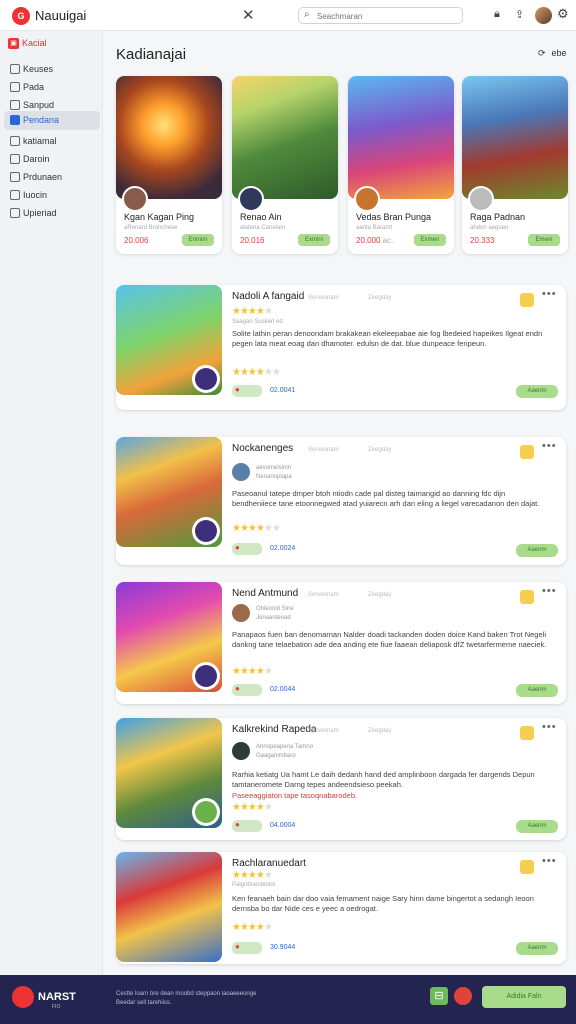 The height and width of the screenshot is (1024, 576). What do you see at coordinates (288, 15) in the screenshot?
I see `top-bar: G Nauuigai ✕ ⌕ 🔒︎ ⇪ ⚙` at bounding box center [288, 15].